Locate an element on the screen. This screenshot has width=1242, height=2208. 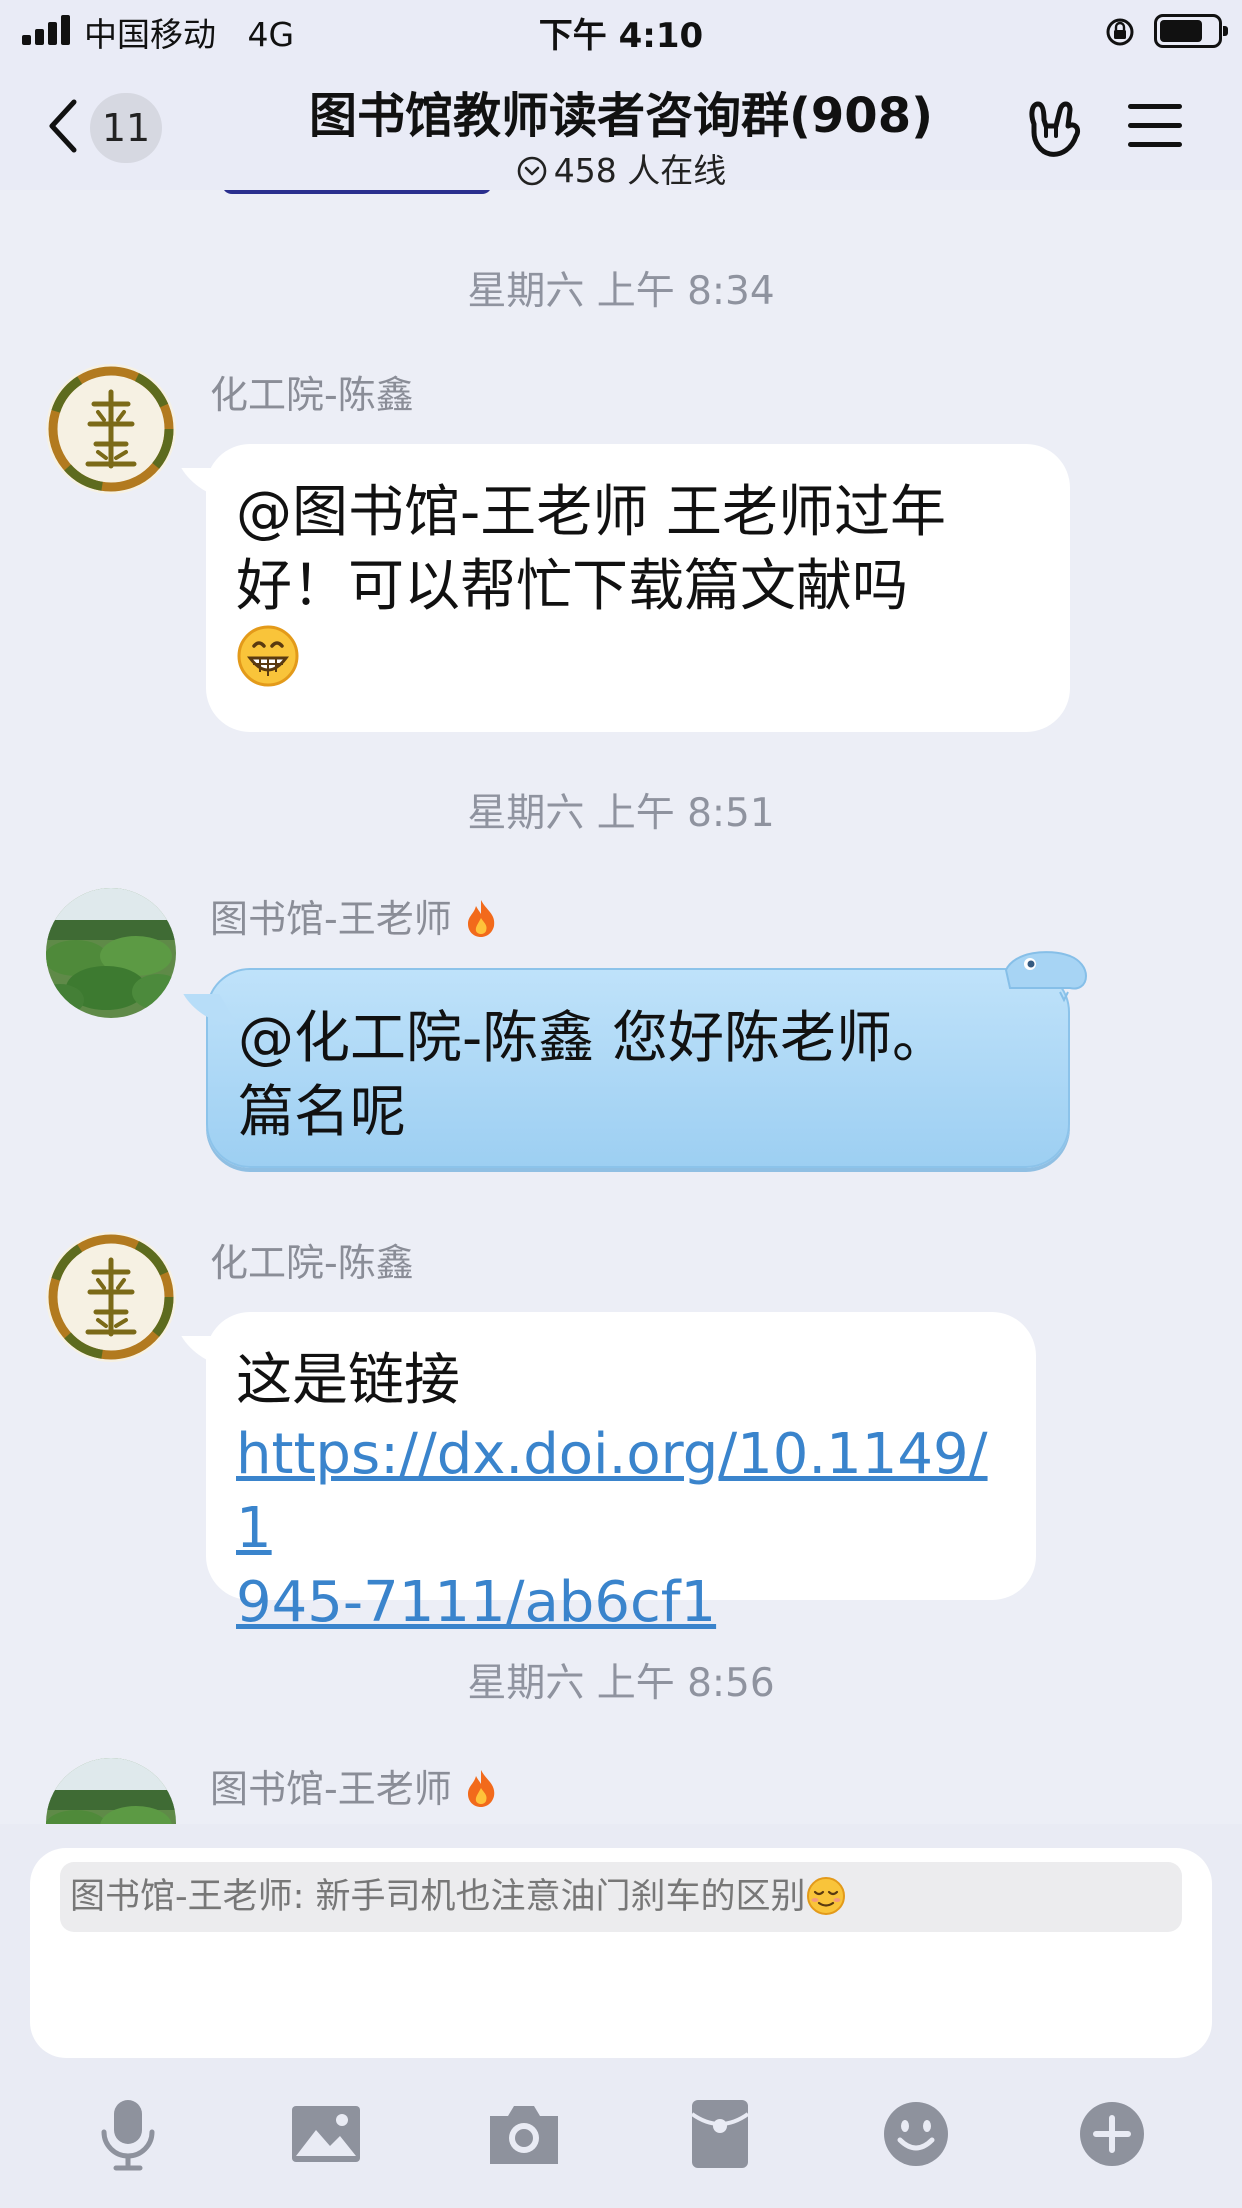
group-title: 图书馆教师读者咨询群(908) is located at coordinates (621, 111).